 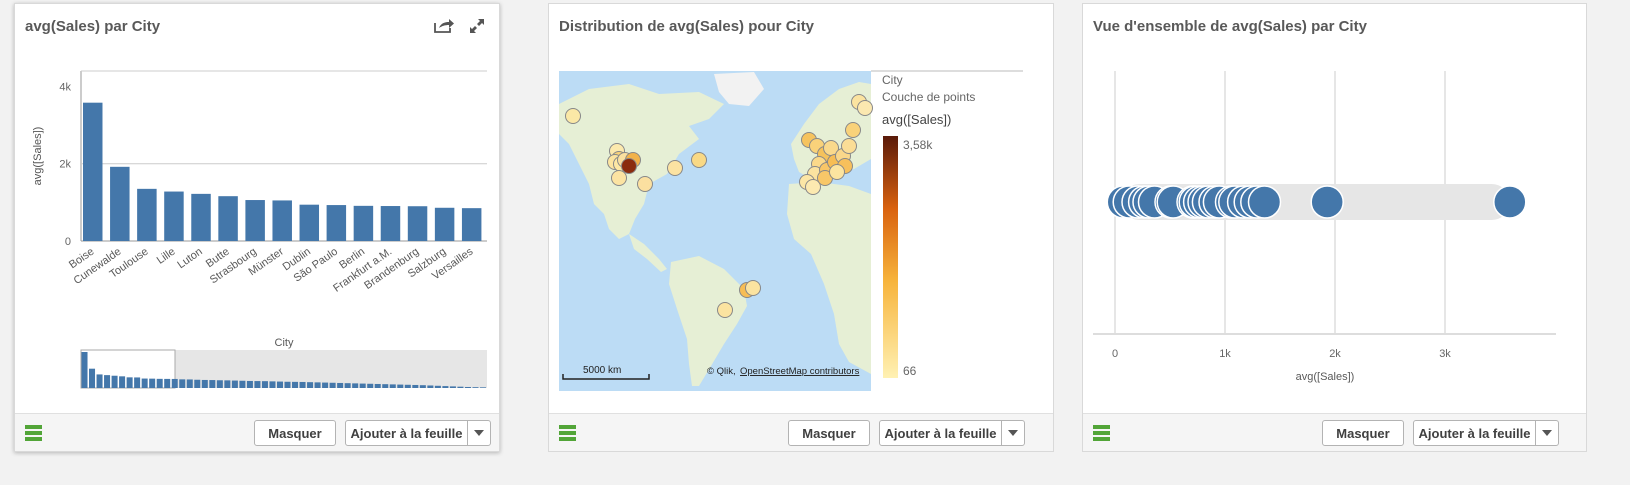 I want to click on x-tick-label: Lille, so click(x=166, y=256).